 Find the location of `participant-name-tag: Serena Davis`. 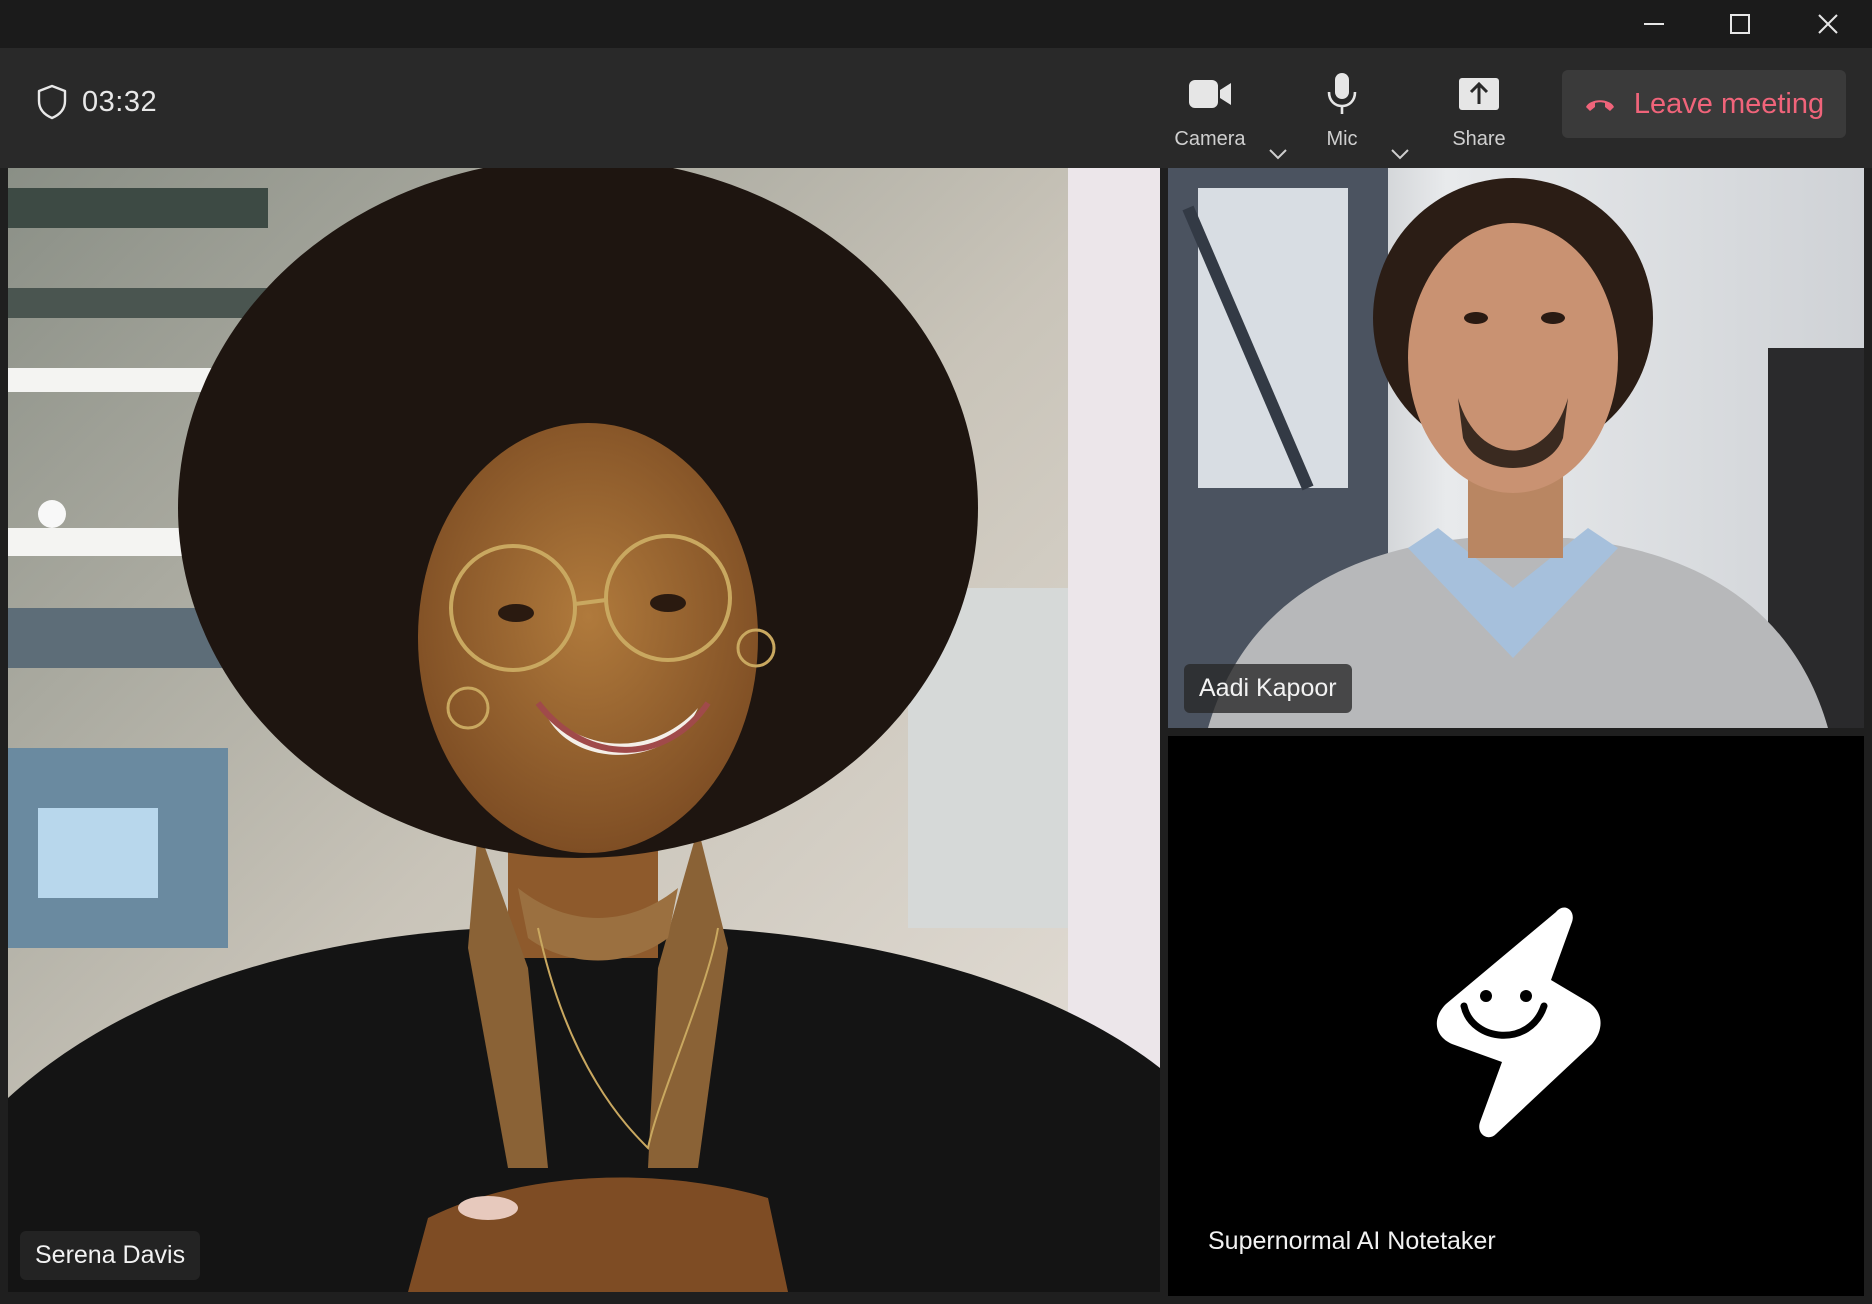

participant-name-tag: Serena Davis is located at coordinates (110, 1255).